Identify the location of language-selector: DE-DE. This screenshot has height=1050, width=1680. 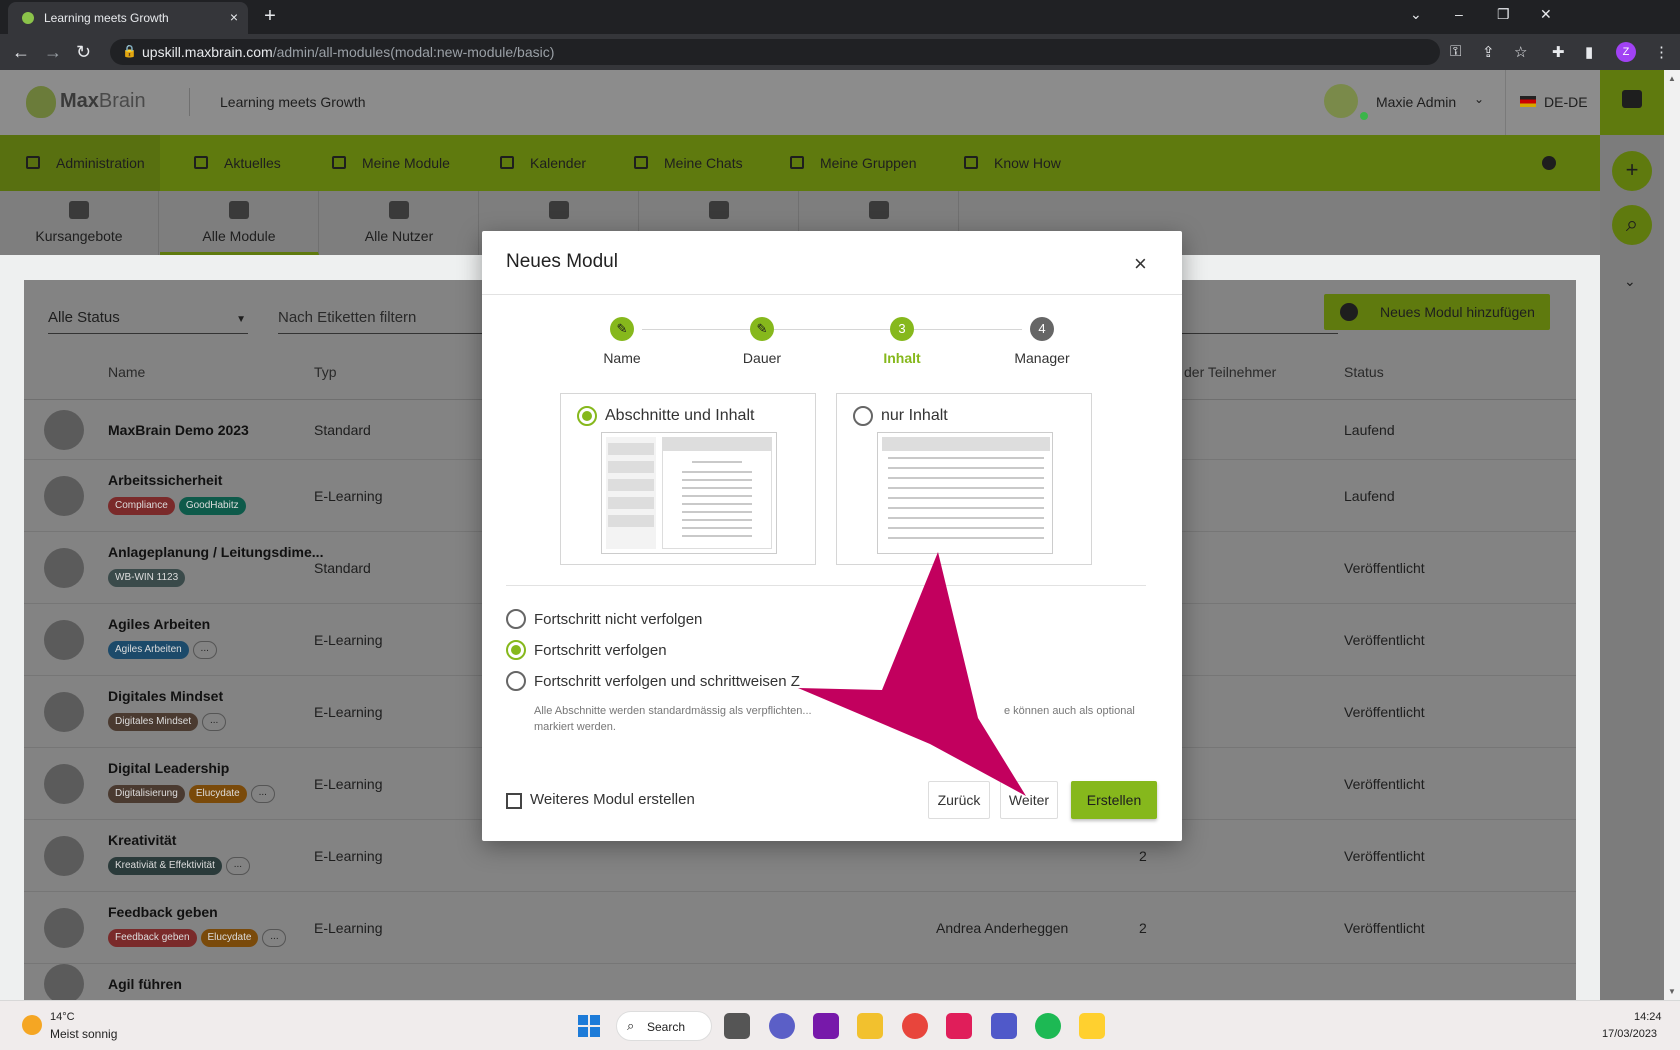
(1566, 102).